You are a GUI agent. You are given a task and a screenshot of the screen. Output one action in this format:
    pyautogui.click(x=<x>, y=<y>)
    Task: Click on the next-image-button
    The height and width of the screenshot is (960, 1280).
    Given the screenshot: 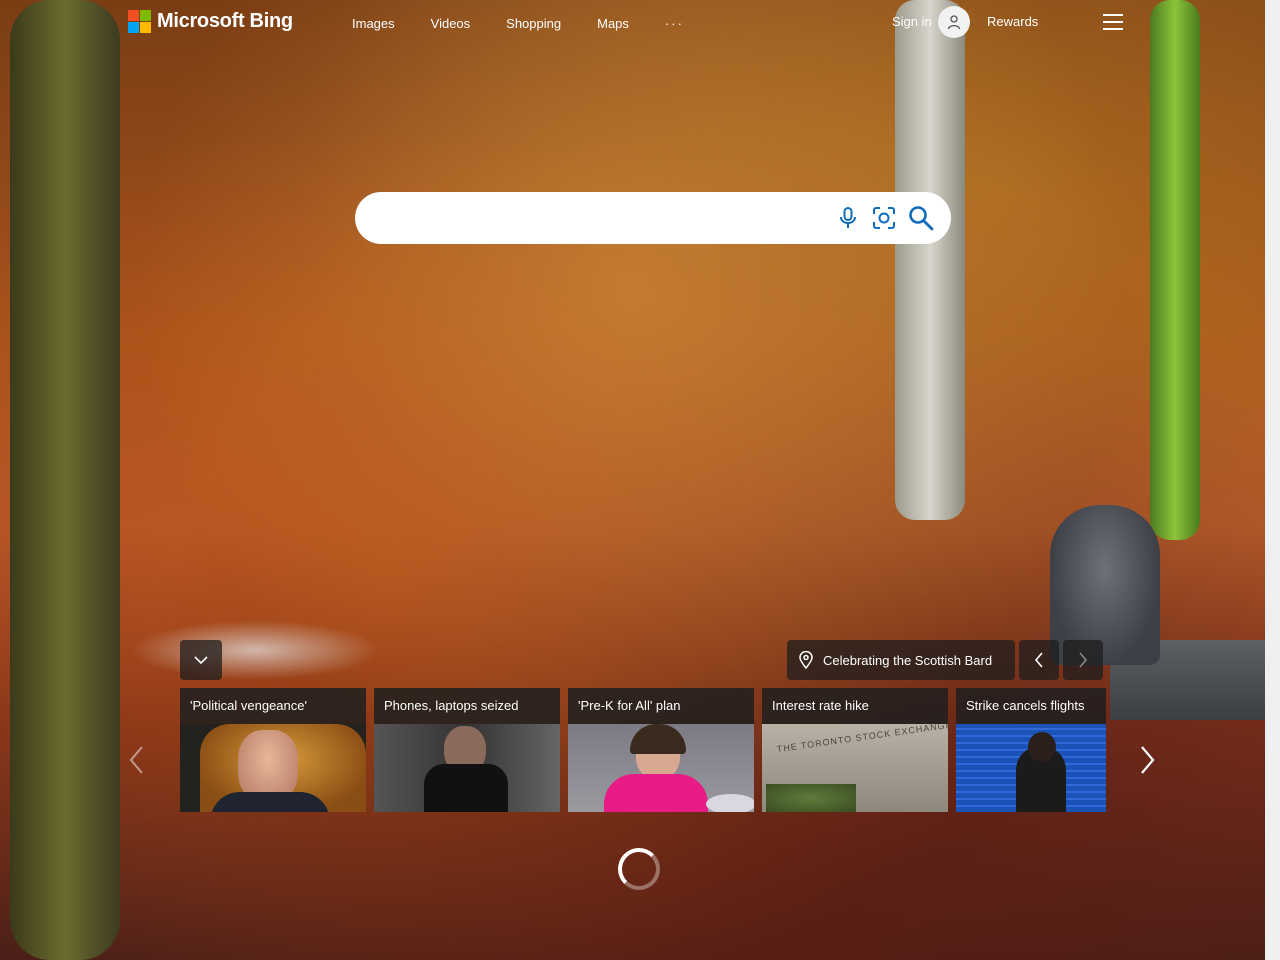 What is the action you would take?
    pyautogui.click(x=1083, y=660)
    